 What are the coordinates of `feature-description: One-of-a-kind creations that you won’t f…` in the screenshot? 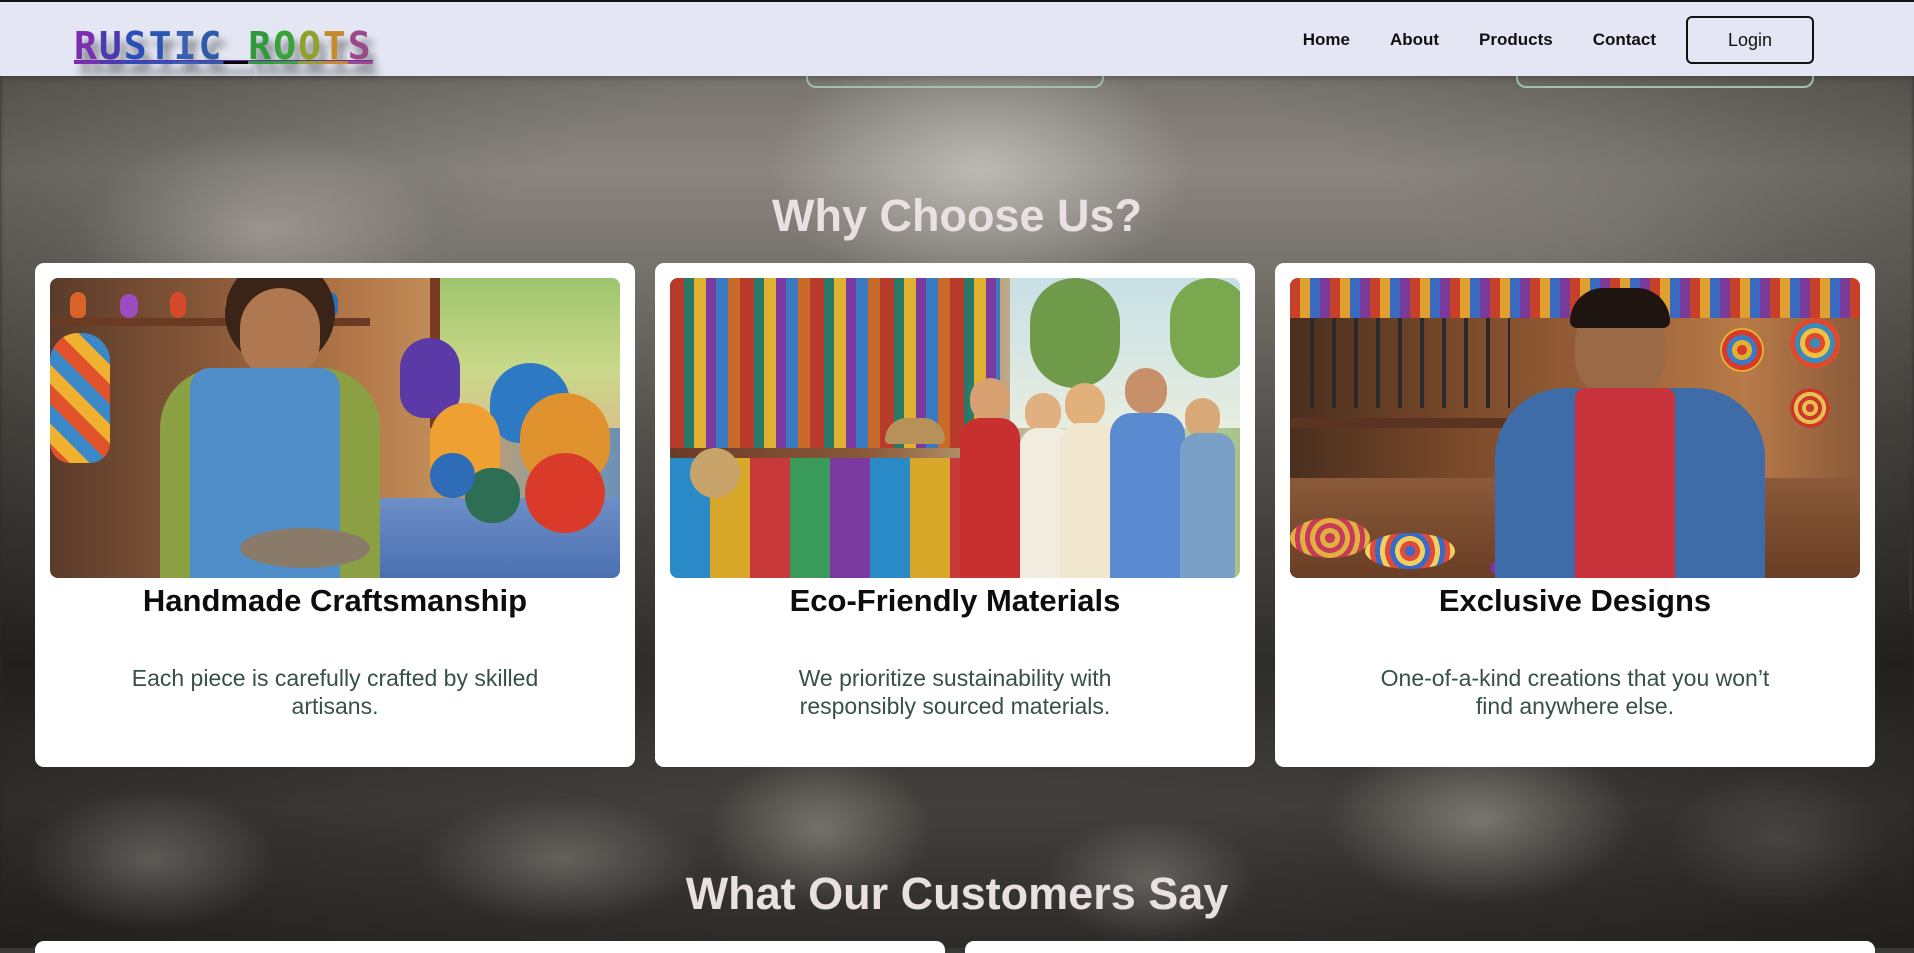 It's located at (1575, 692).